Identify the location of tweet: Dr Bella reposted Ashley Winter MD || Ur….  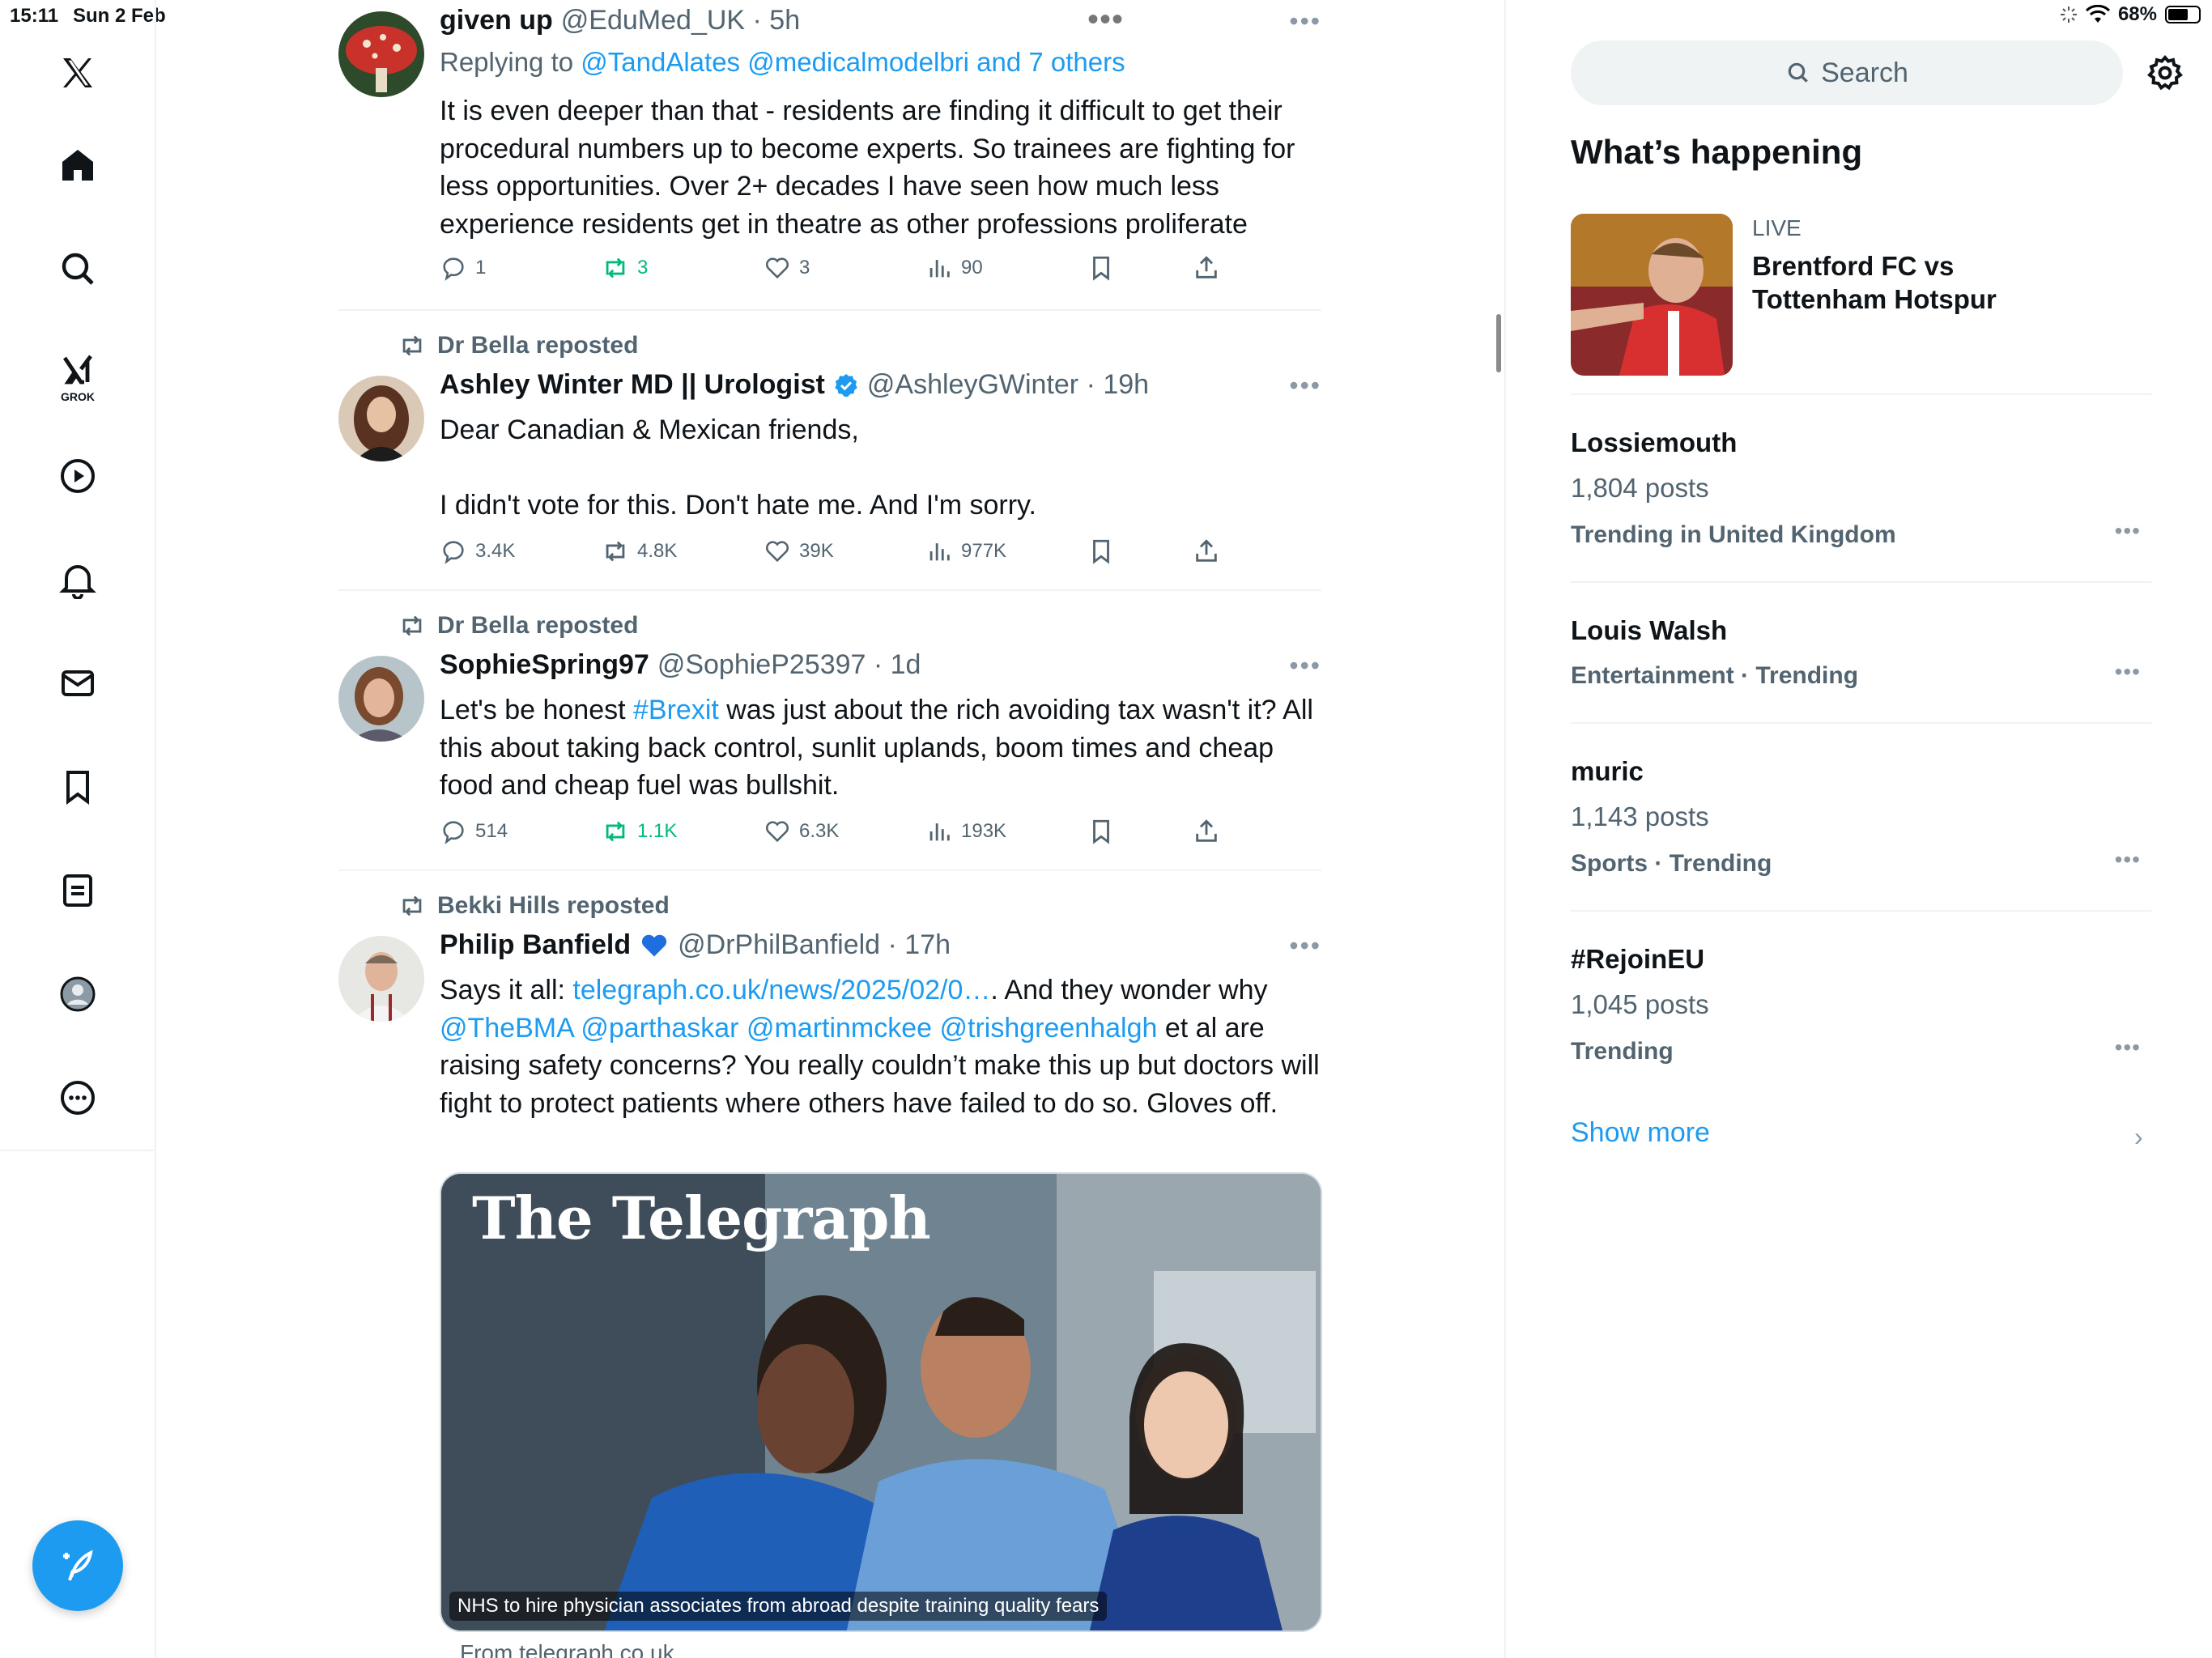
(829, 451).